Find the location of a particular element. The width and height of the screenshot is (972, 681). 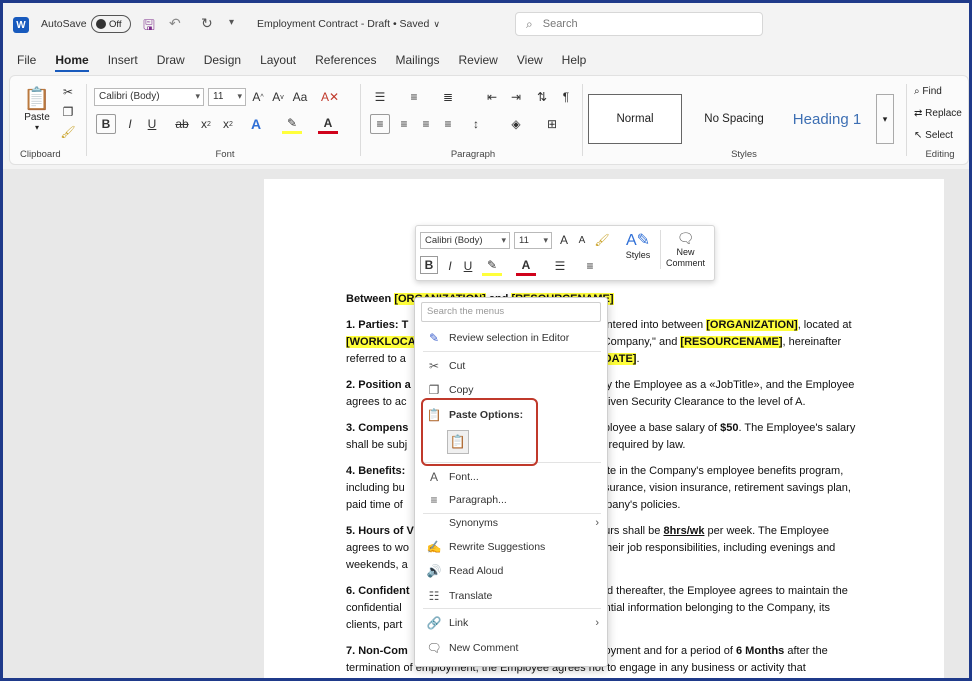

menu-item-new-comment: 🗨 New Comment is located at coordinates (511, 648).